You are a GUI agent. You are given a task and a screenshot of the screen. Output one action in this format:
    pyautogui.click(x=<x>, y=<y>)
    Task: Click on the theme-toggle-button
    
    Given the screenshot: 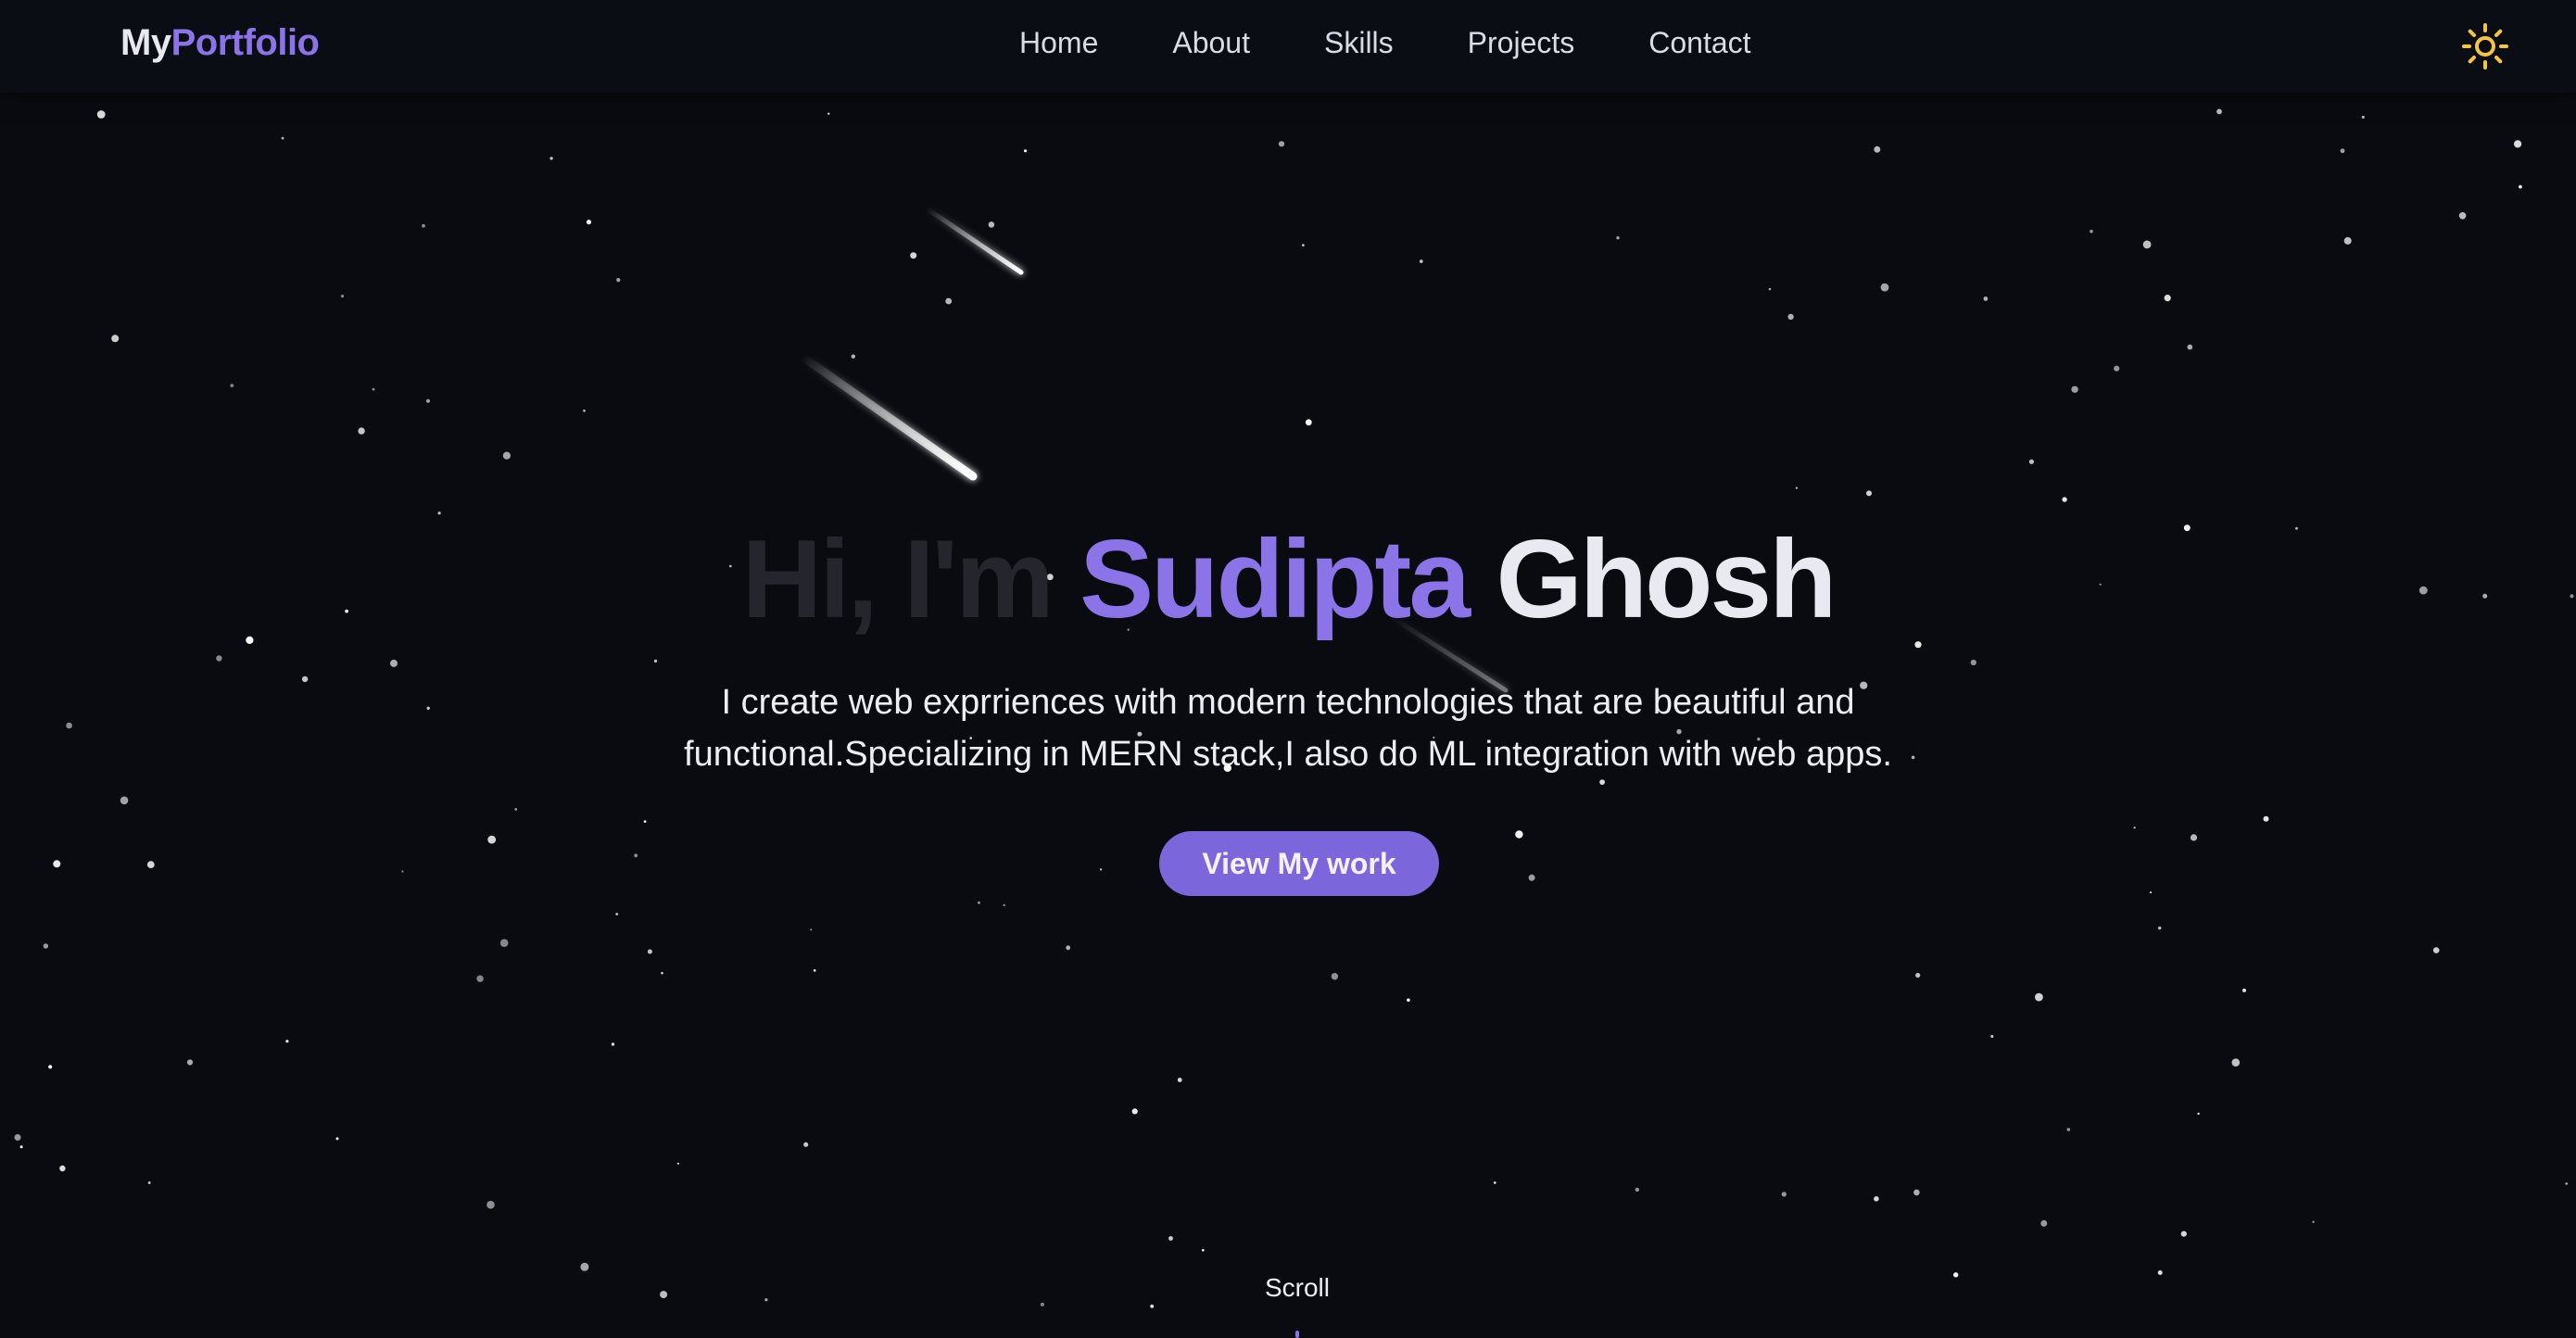 What is the action you would take?
    pyautogui.click(x=2485, y=46)
    